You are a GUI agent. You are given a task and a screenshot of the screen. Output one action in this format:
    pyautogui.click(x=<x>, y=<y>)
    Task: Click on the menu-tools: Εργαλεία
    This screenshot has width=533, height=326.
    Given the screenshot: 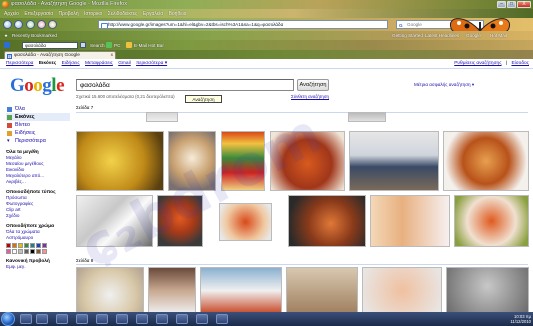 What is the action you would take?
    pyautogui.click(x=153, y=14)
    